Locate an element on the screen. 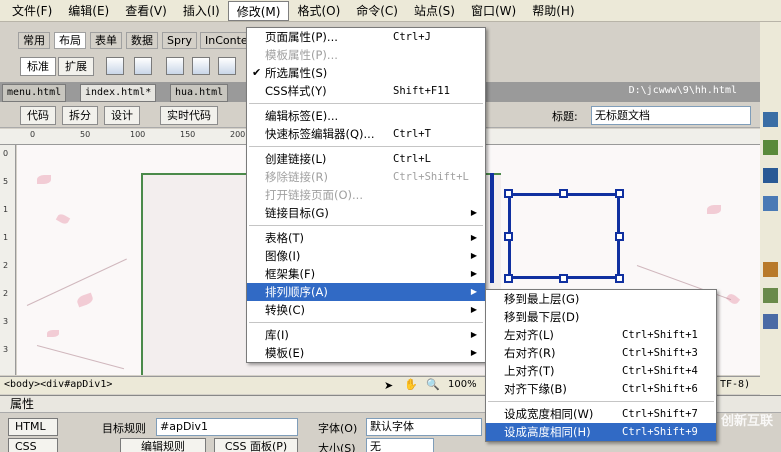 The image size is (781, 452). modify_menu-item-19: 库(I) ▶ is located at coordinates (366, 335).